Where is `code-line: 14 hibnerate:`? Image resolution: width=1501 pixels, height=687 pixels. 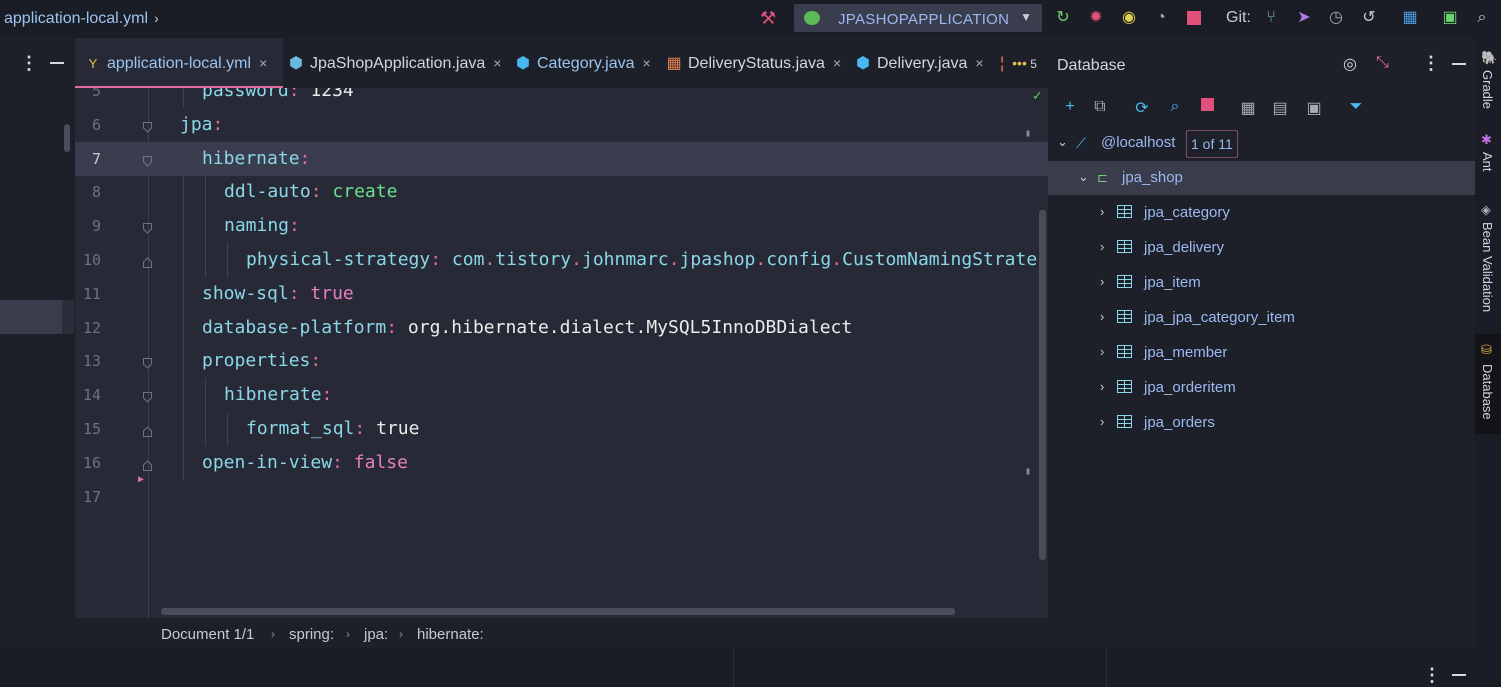
code-line: 14 hibnerate: is located at coordinates (561, 395).